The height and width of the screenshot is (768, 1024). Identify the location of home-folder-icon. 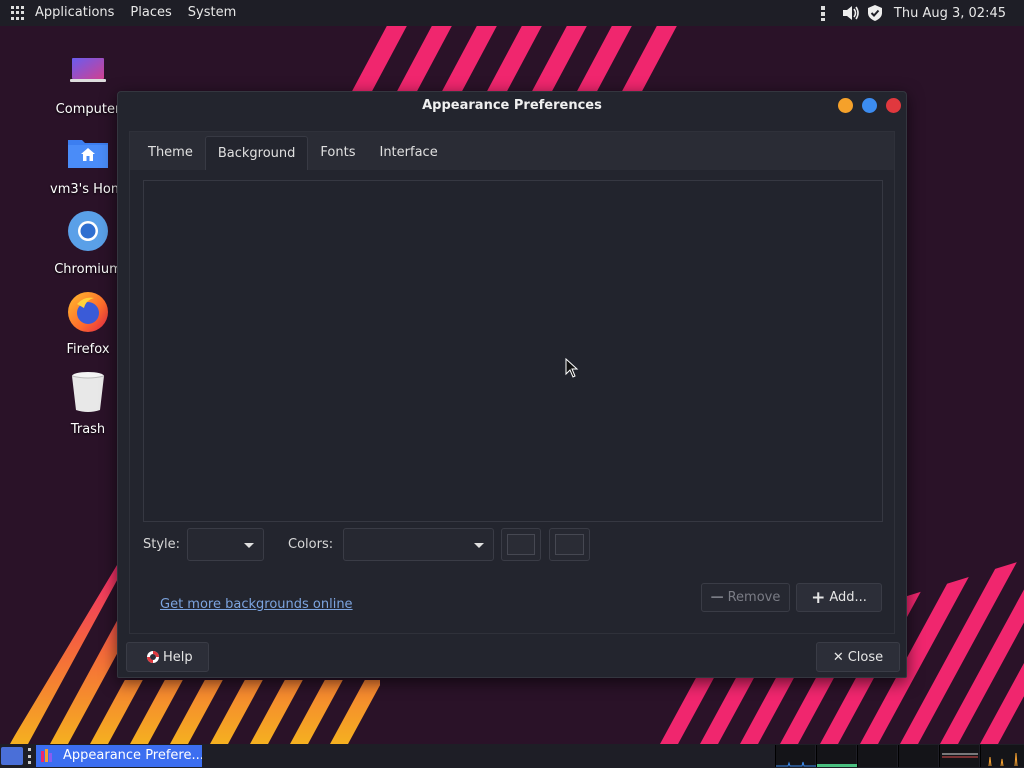
(88, 154).